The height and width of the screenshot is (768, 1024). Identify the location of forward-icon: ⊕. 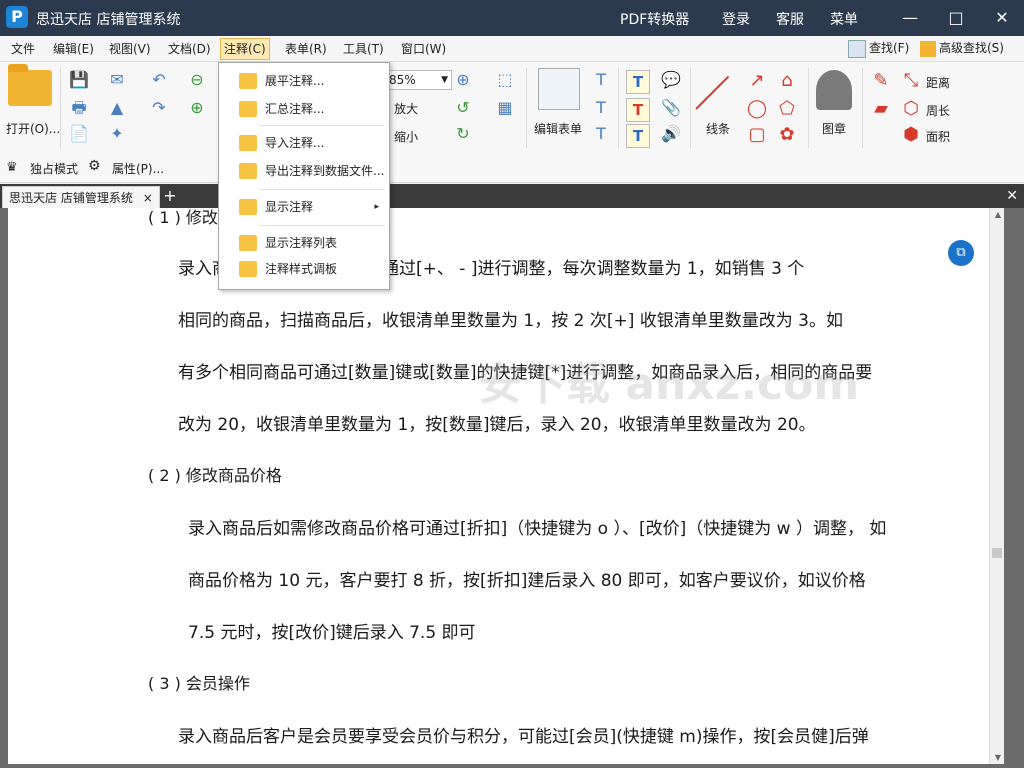
(197, 108).